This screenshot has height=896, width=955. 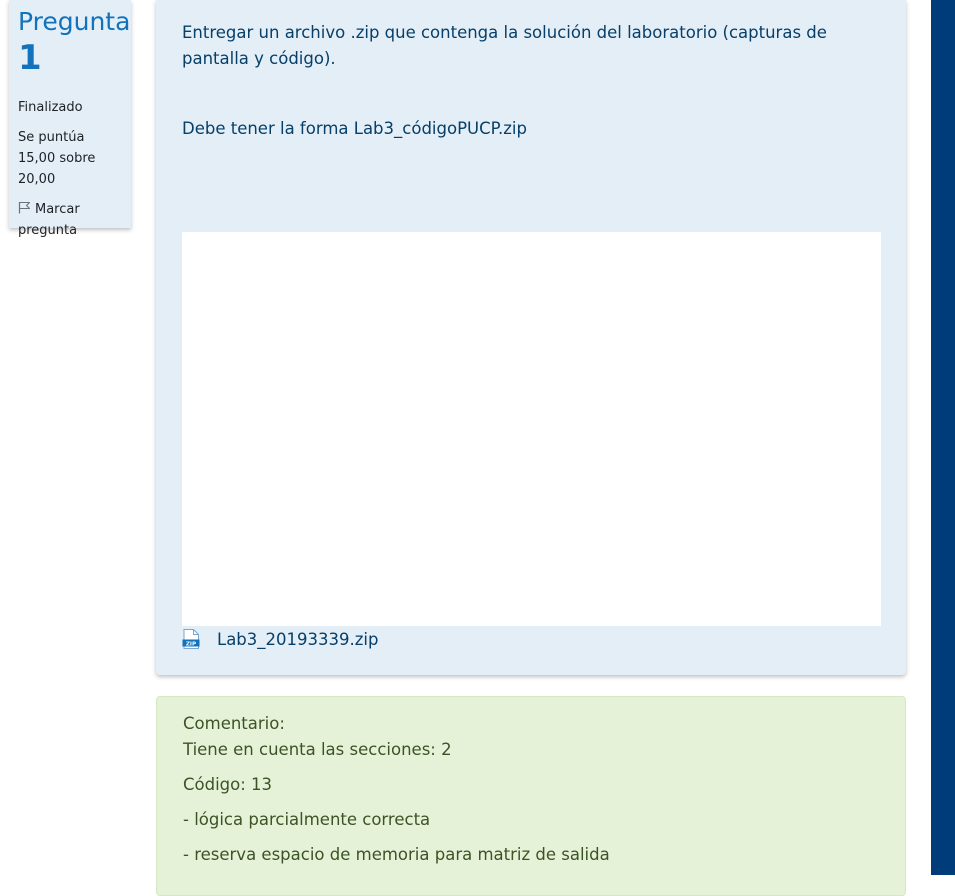 I want to click on feedback-line: Código: 13, so click(x=228, y=784).